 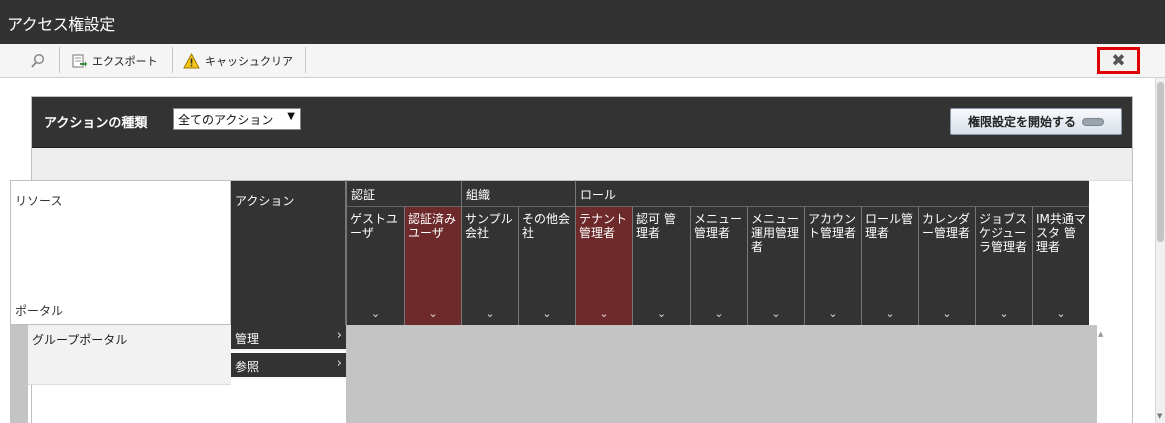 What do you see at coordinates (832, 226) in the screenshot?
I see `column-header-label: アカウント管理者` at bounding box center [832, 226].